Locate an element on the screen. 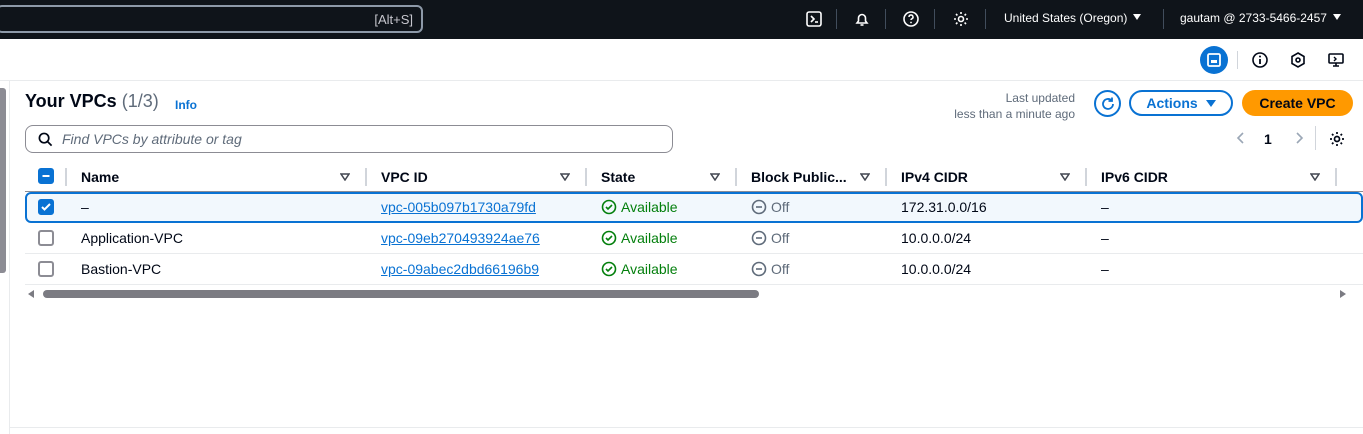 Image resolution: width=1363 pixels, height=434 pixels. horizontal-scrollbar is located at coordinates (688, 294).